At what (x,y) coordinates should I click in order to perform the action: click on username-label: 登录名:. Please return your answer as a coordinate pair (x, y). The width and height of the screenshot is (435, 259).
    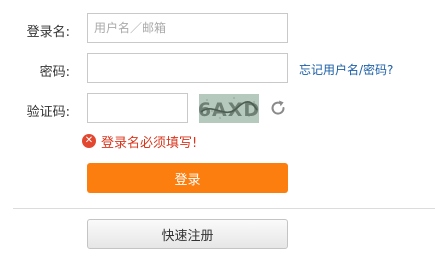
    Looking at the image, I should click on (48, 32).